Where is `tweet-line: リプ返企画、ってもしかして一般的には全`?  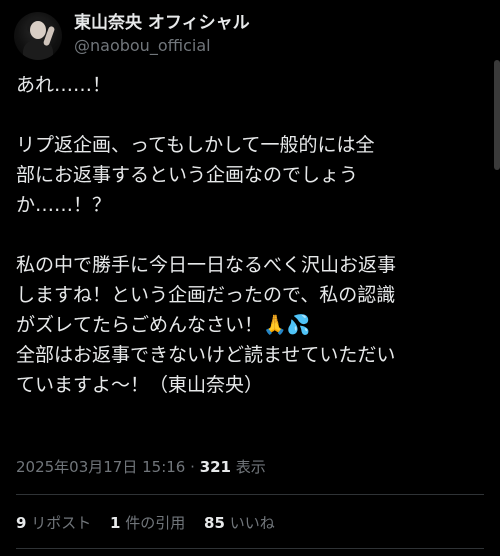 tweet-line: リプ返企画、ってもしかして一般的には全 is located at coordinates (195, 145).